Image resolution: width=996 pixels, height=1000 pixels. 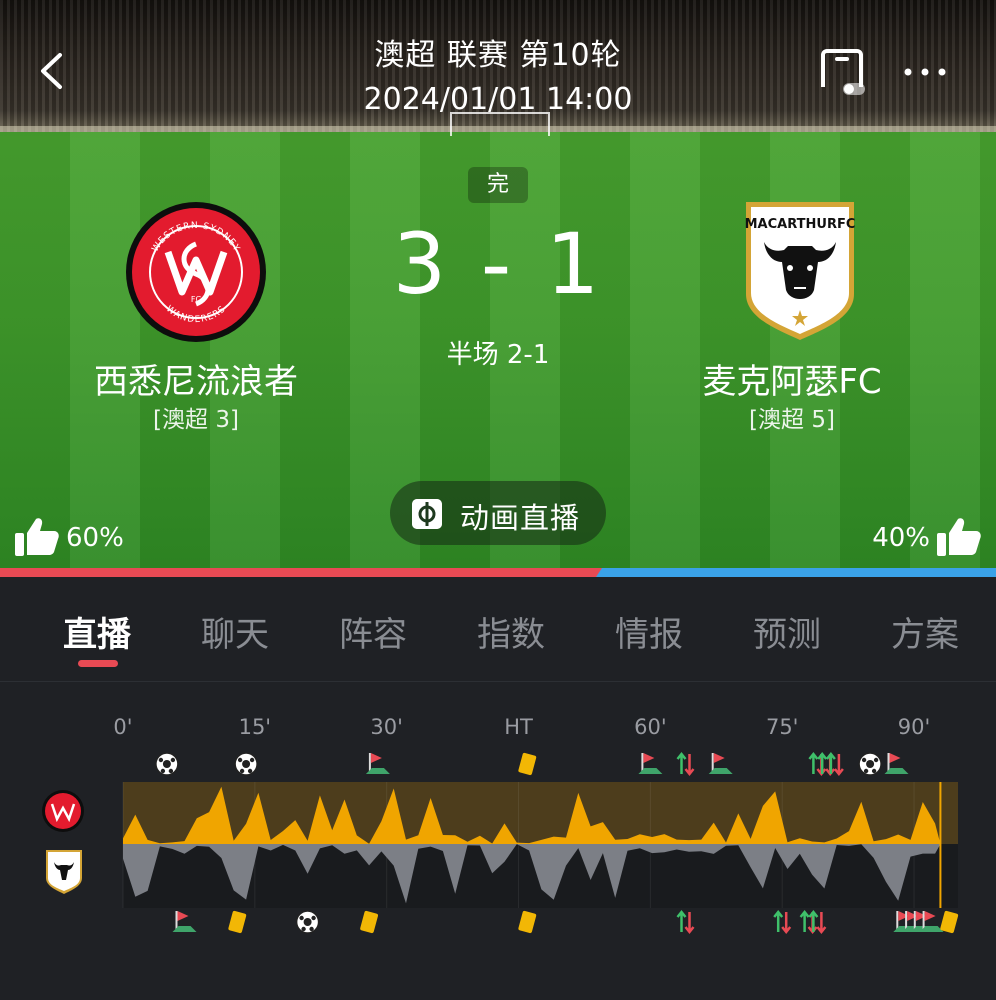 What do you see at coordinates (427, 514) in the screenshot?
I see `animation-pitch-icon` at bounding box center [427, 514].